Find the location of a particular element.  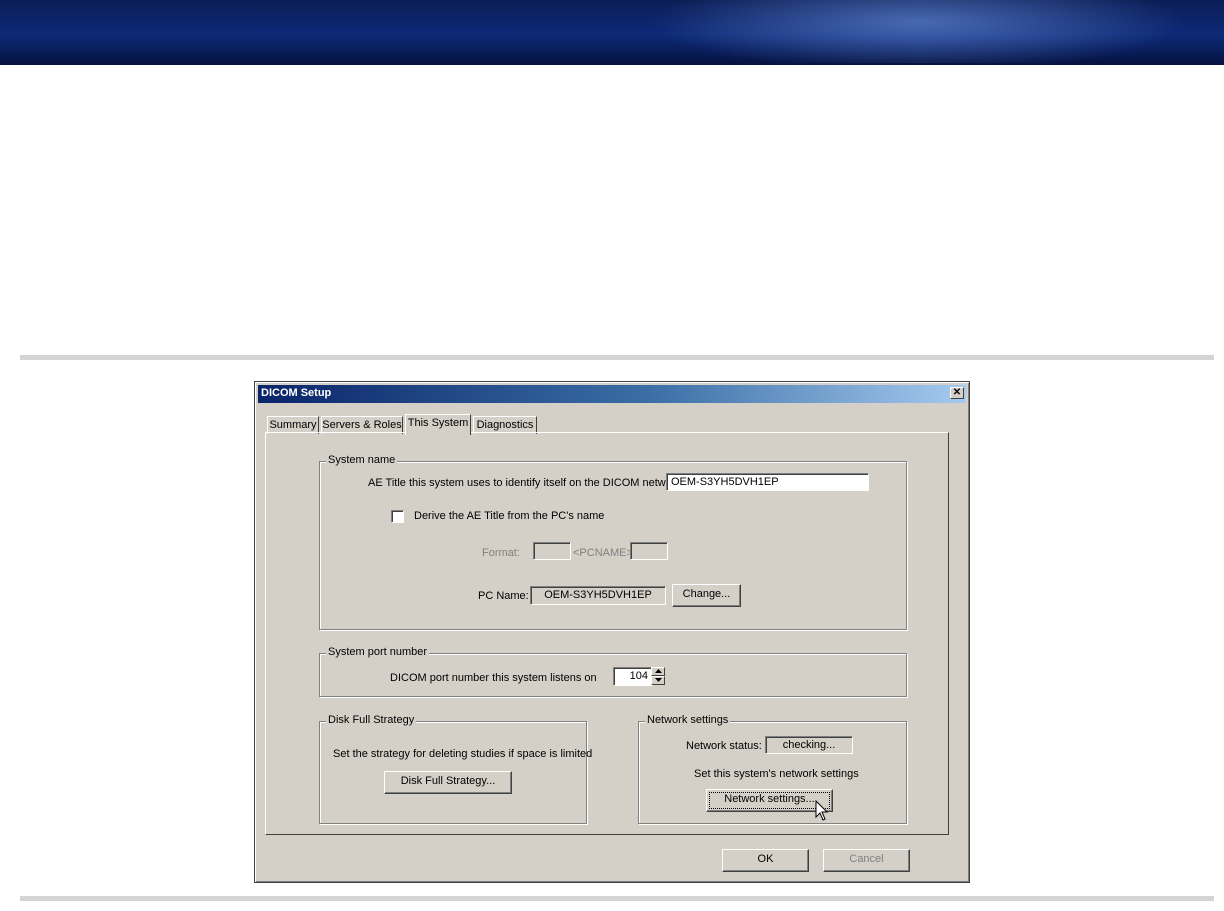

ok-button: OK is located at coordinates (765, 860).